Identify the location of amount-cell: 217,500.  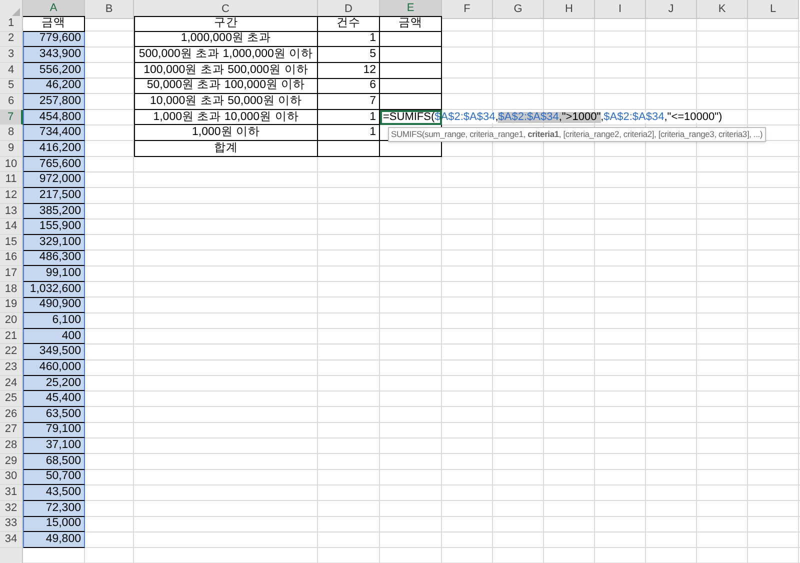
(54, 196).